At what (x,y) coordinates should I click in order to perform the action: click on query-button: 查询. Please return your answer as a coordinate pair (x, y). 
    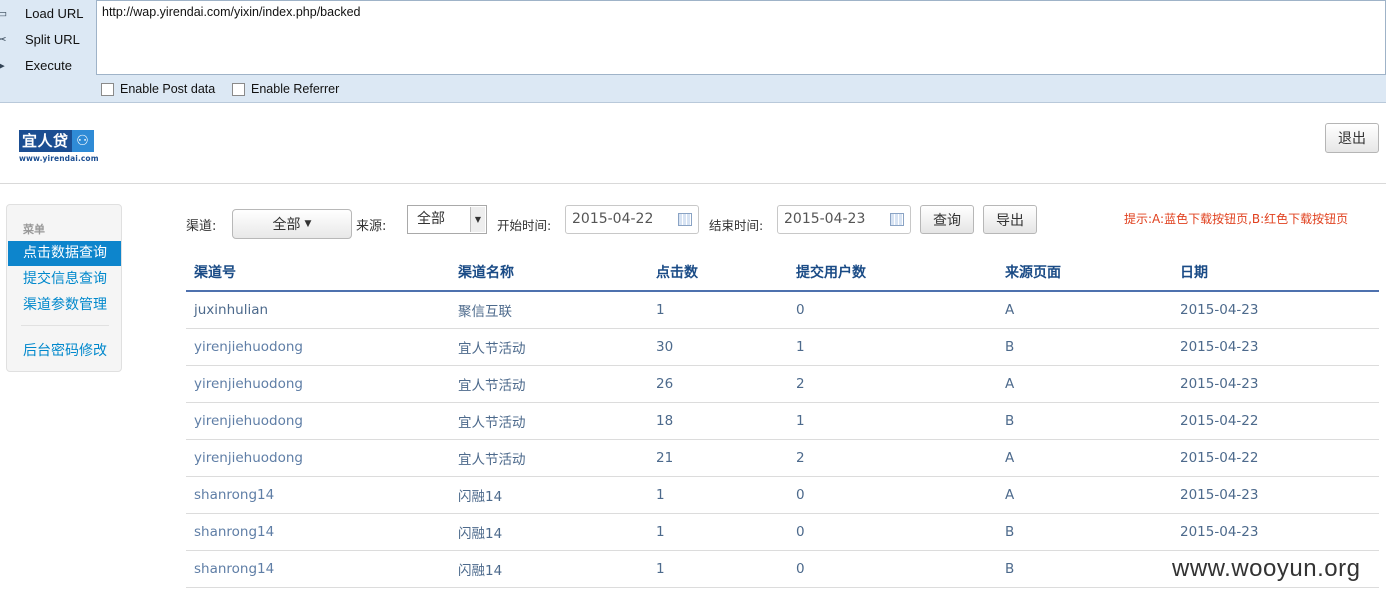
    Looking at the image, I should click on (947, 219).